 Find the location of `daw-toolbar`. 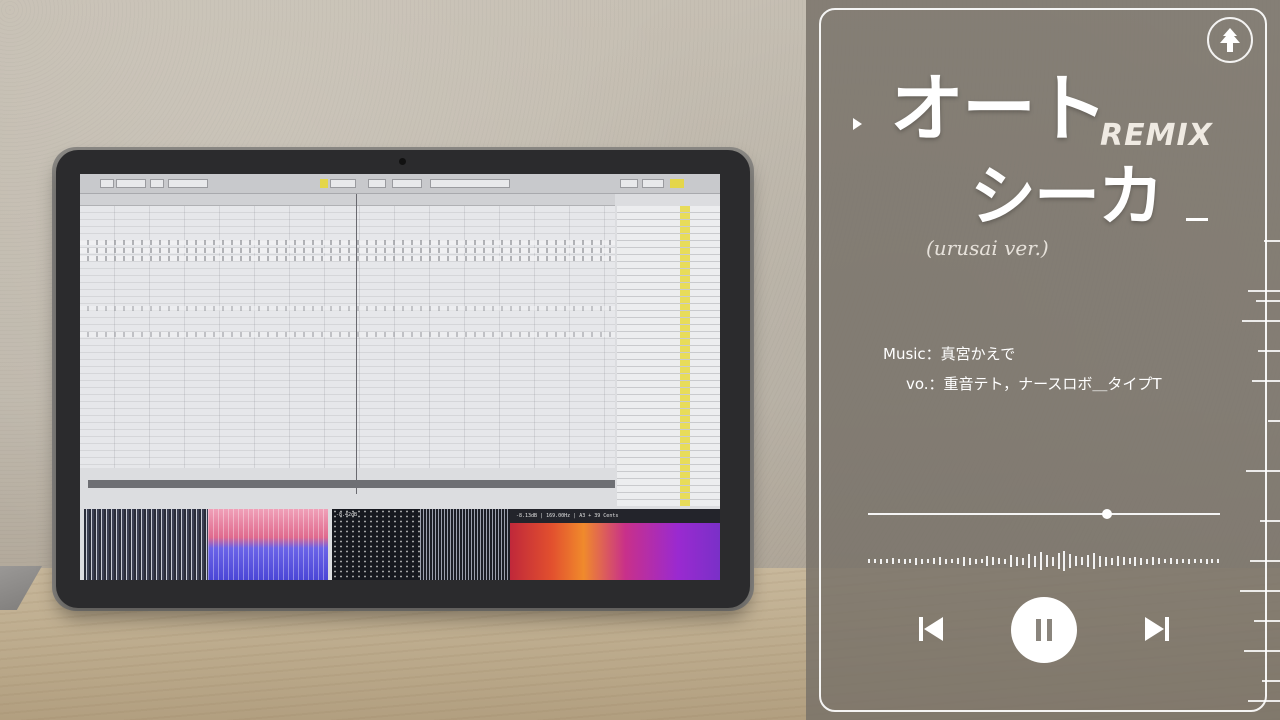

daw-toolbar is located at coordinates (400, 184).